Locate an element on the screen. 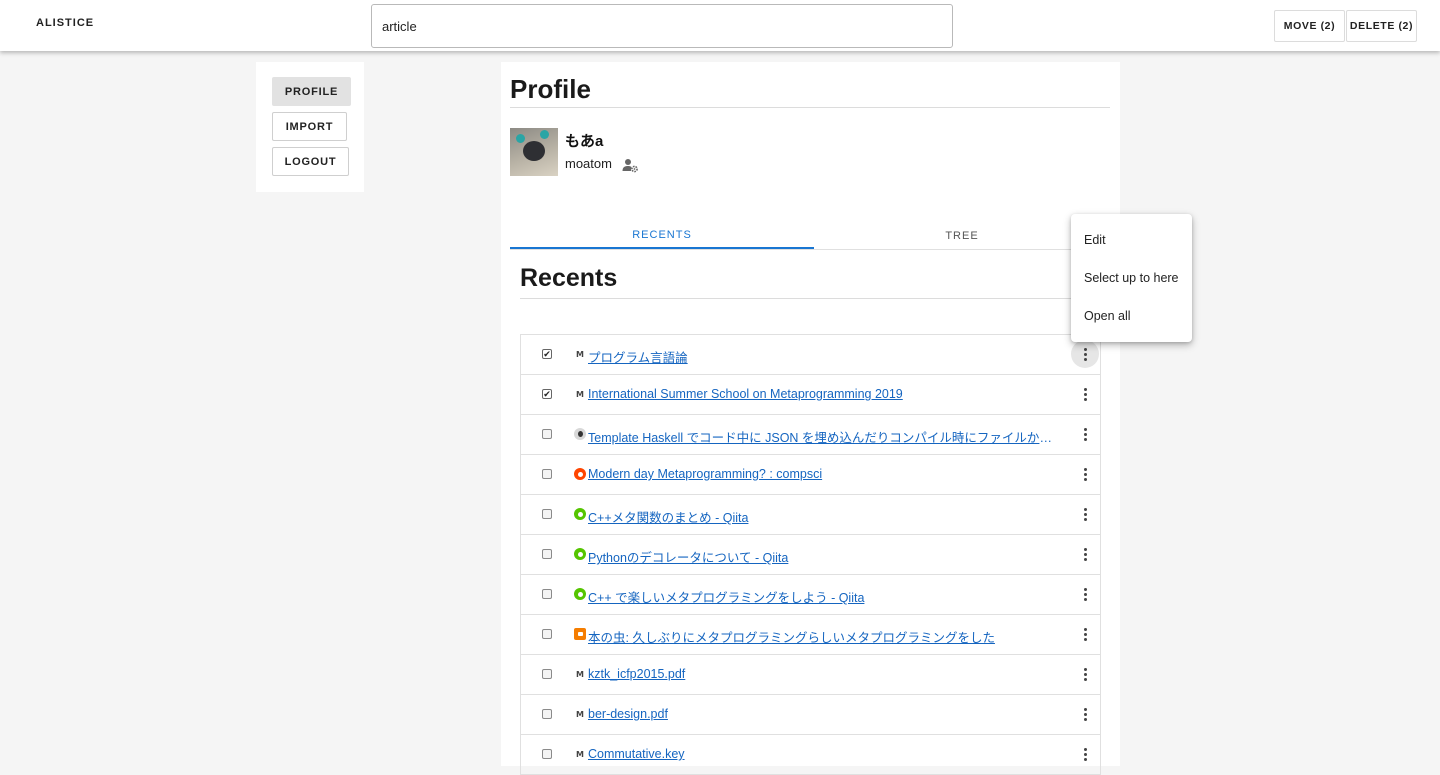 This screenshot has height=775, width=1440. app-brand: ALISTICE is located at coordinates (65, 23).